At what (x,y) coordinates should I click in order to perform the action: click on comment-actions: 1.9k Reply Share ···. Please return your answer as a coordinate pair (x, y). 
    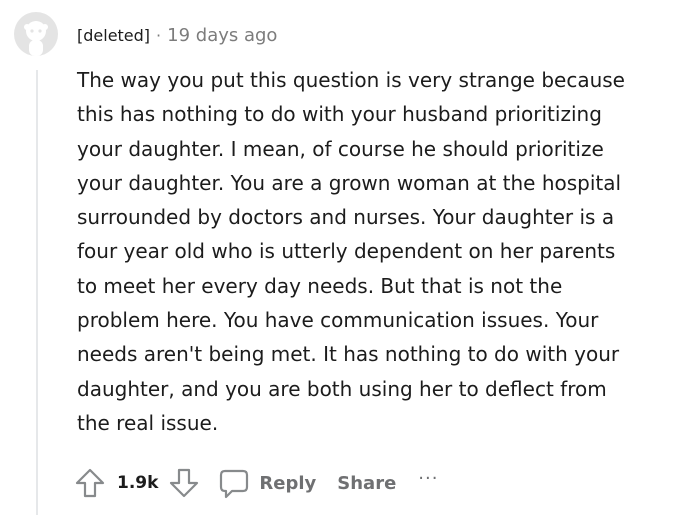
    Looking at the image, I should click on (255, 483).